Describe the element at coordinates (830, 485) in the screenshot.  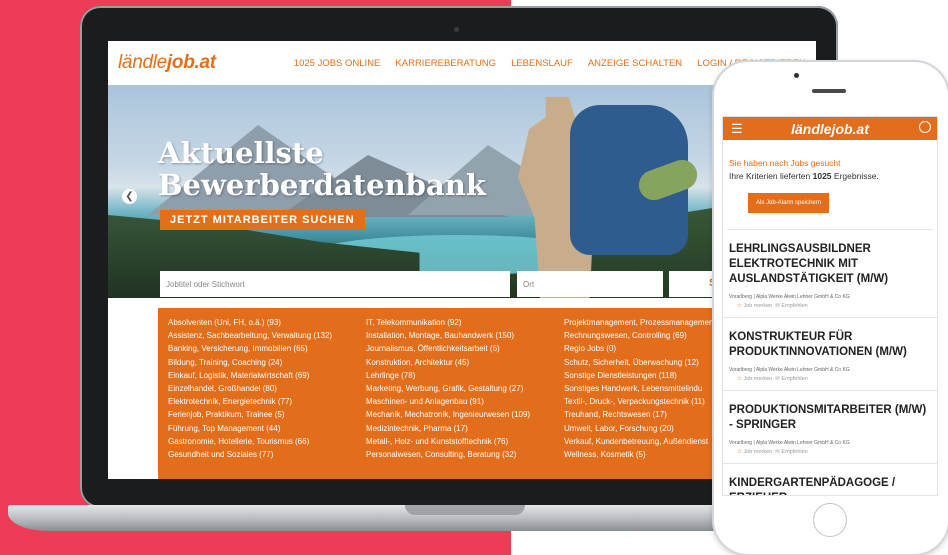
I see `job-title: KINDERGARTENPÄDAGOGE / ERZIEHER` at that location.